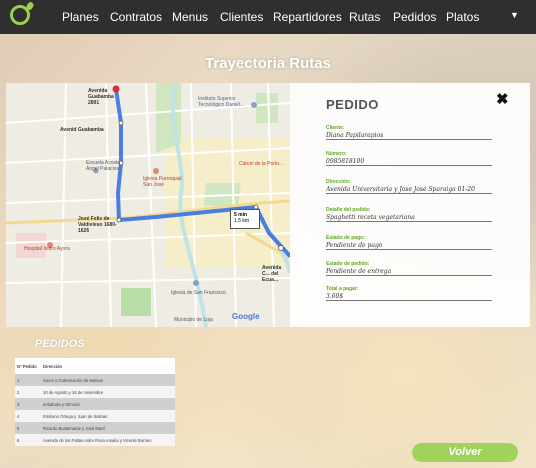 This screenshot has height=468, width=536. What do you see at coordinates (108, 404) in the screenshot?
I see `cell-direccion: Imbabura y Olmedo` at bounding box center [108, 404].